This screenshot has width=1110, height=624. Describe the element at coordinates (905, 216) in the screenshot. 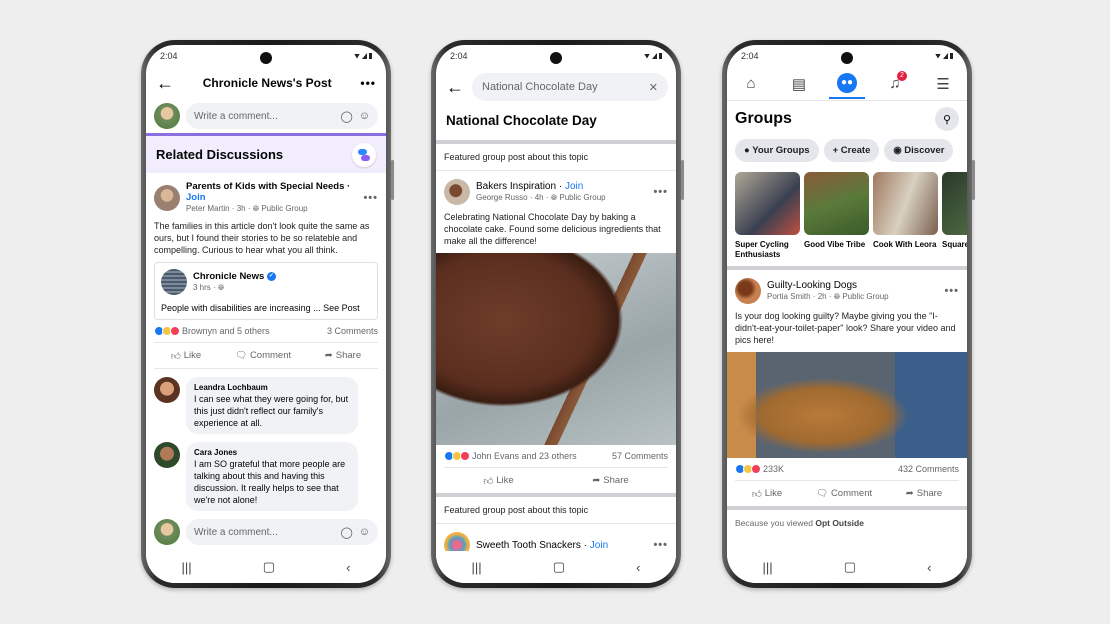

I see `group-card: Cook With Leora` at that location.